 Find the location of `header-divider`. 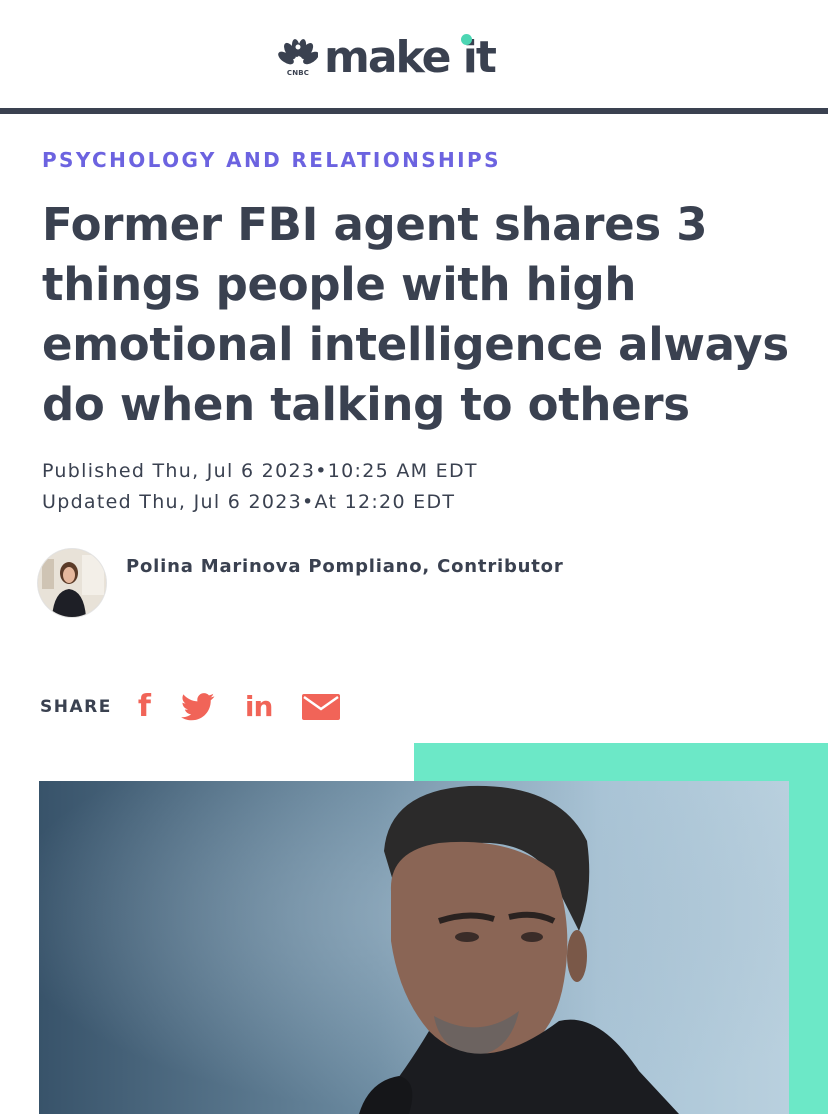

header-divider is located at coordinates (414, 111).